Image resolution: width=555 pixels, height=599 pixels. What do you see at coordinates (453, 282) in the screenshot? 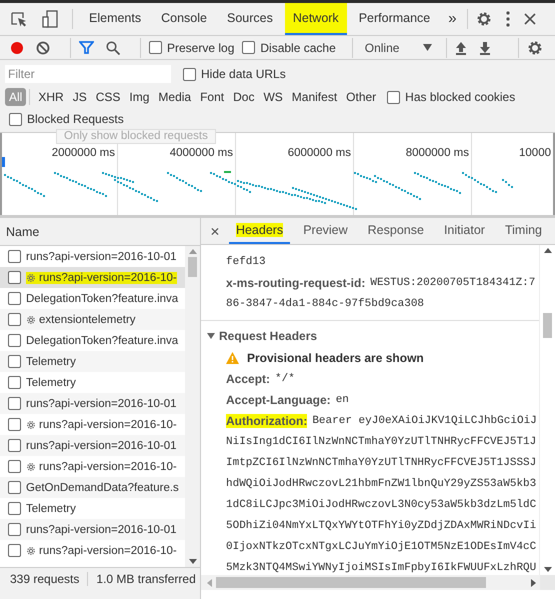
I see `header-value: WESTUS:20200705T184341Z:7` at bounding box center [453, 282].